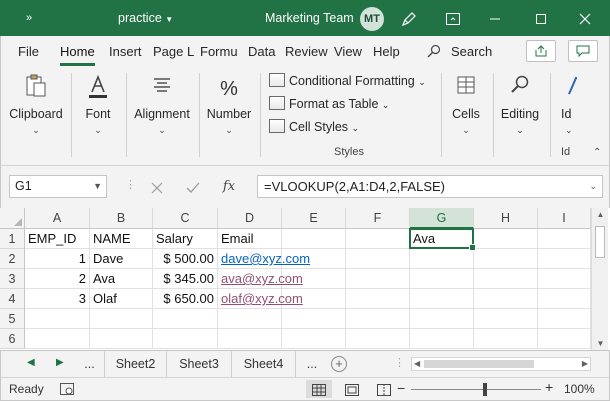  I want to click on cell-d4: olaf@xyz.com, so click(260, 299).